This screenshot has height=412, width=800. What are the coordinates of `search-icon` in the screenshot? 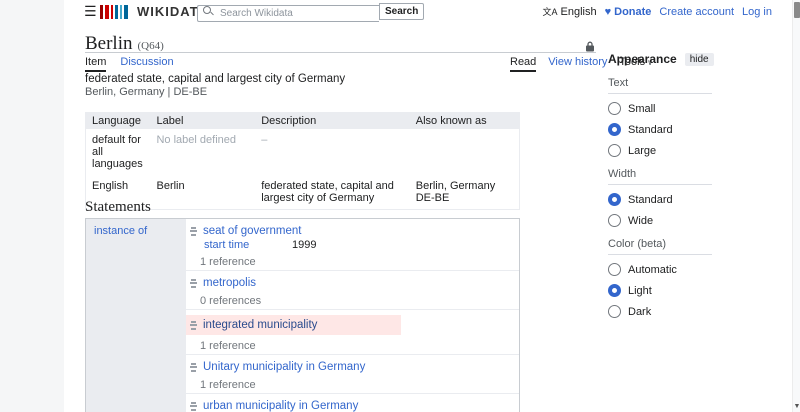 It's located at (207, 10).